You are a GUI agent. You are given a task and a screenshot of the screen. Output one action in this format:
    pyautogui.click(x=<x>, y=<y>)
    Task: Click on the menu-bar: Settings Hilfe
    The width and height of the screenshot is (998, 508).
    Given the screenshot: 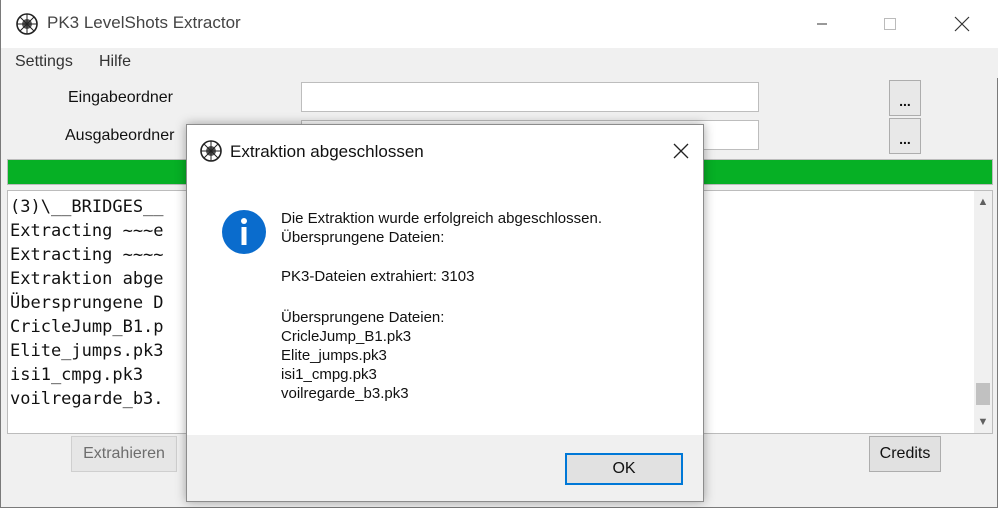 What is the action you would take?
    pyautogui.click(x=499, y=63)
    